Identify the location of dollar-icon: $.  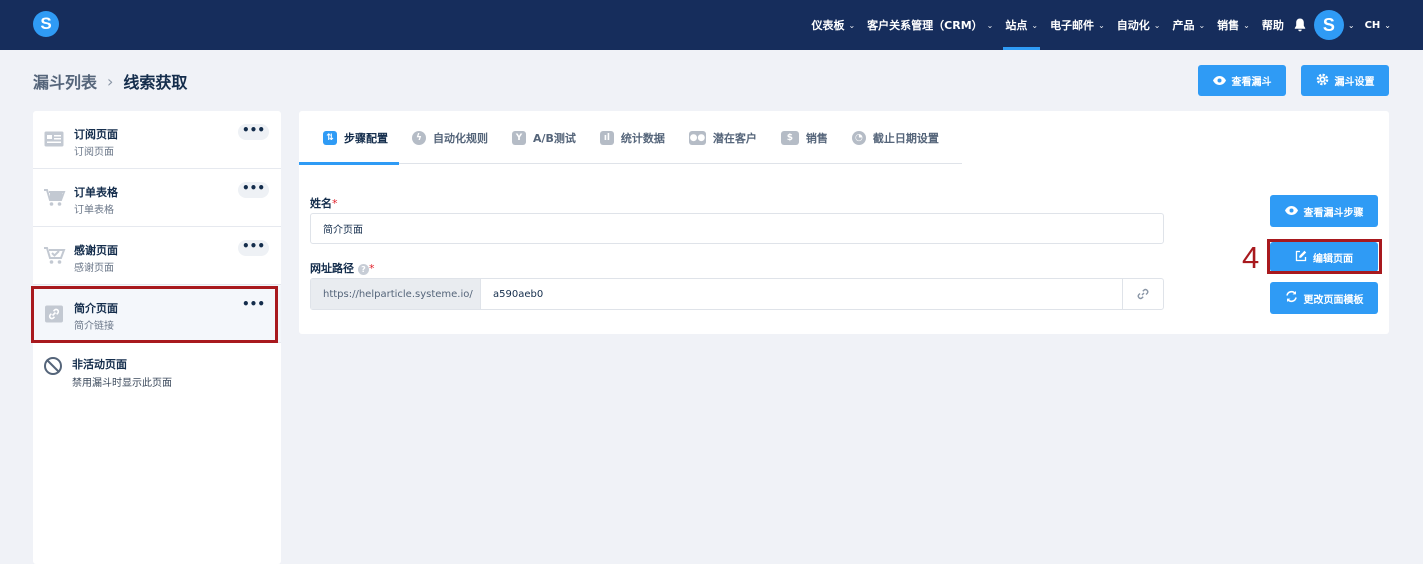
(789, 137).